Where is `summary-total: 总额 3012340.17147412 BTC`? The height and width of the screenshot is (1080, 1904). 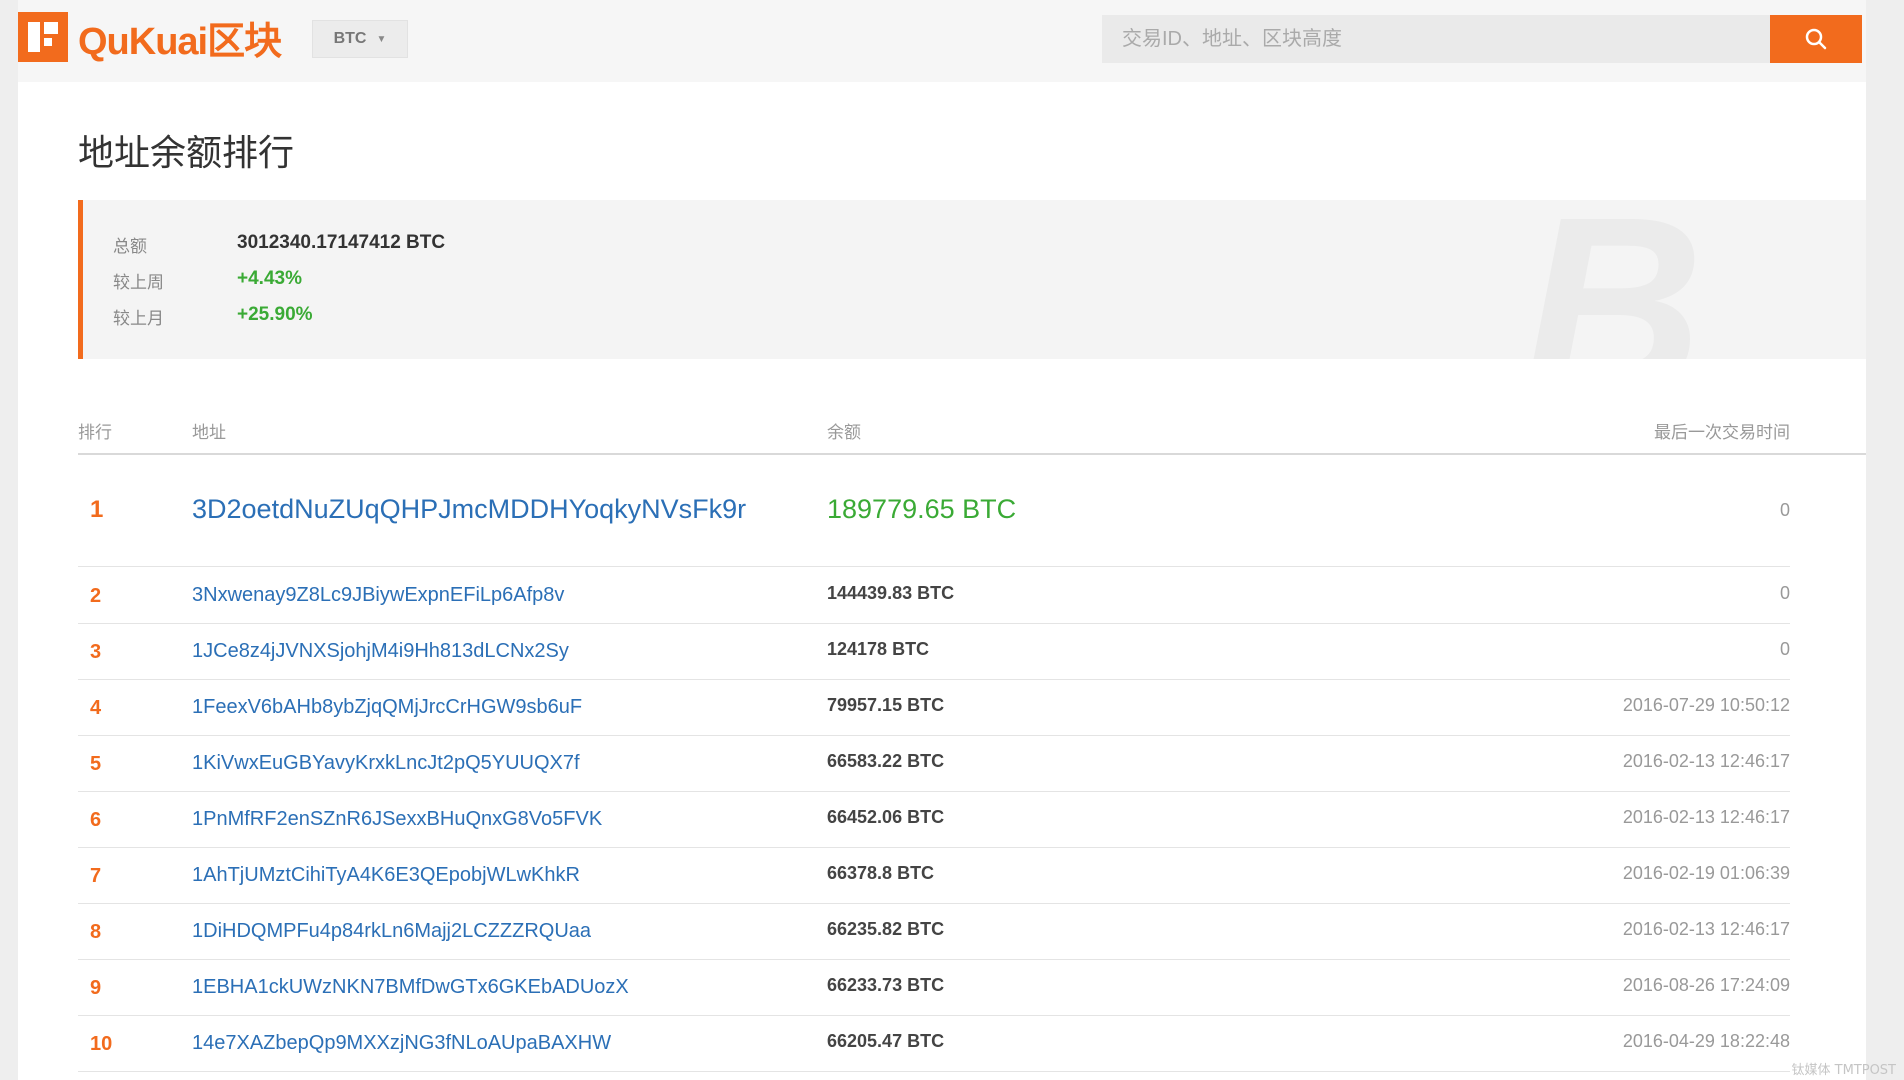
summary-total: 总额 3012340.17147412 BTC is located at coordinates (279, 244).